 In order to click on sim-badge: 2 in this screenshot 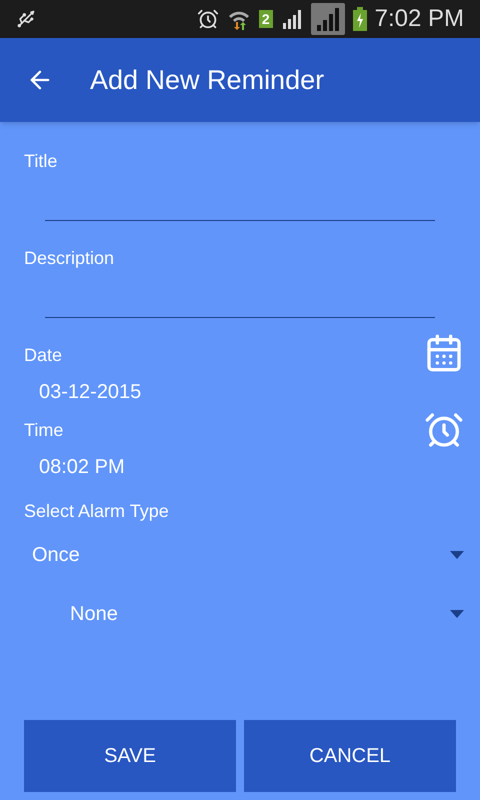, I will do `click(265, 19)`.